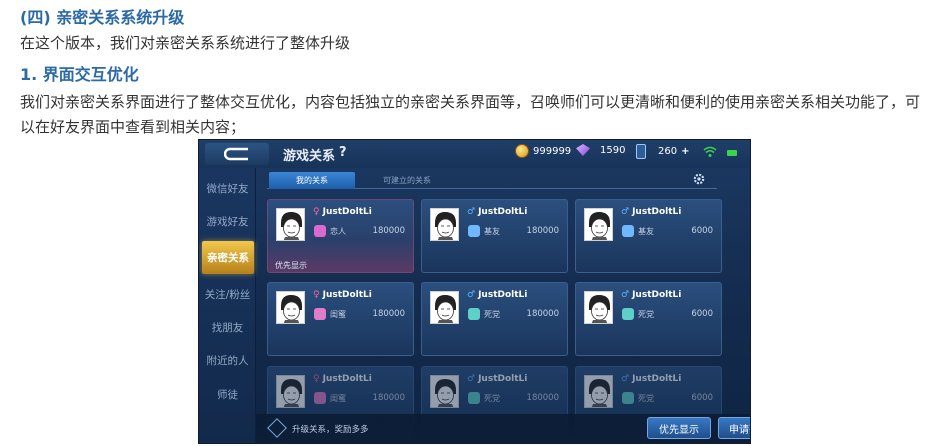  Describe the element at coordinates (227, 294) in the screenshot. I see `sidebar-item-follow-fans: 关注/粉丝` at that location.